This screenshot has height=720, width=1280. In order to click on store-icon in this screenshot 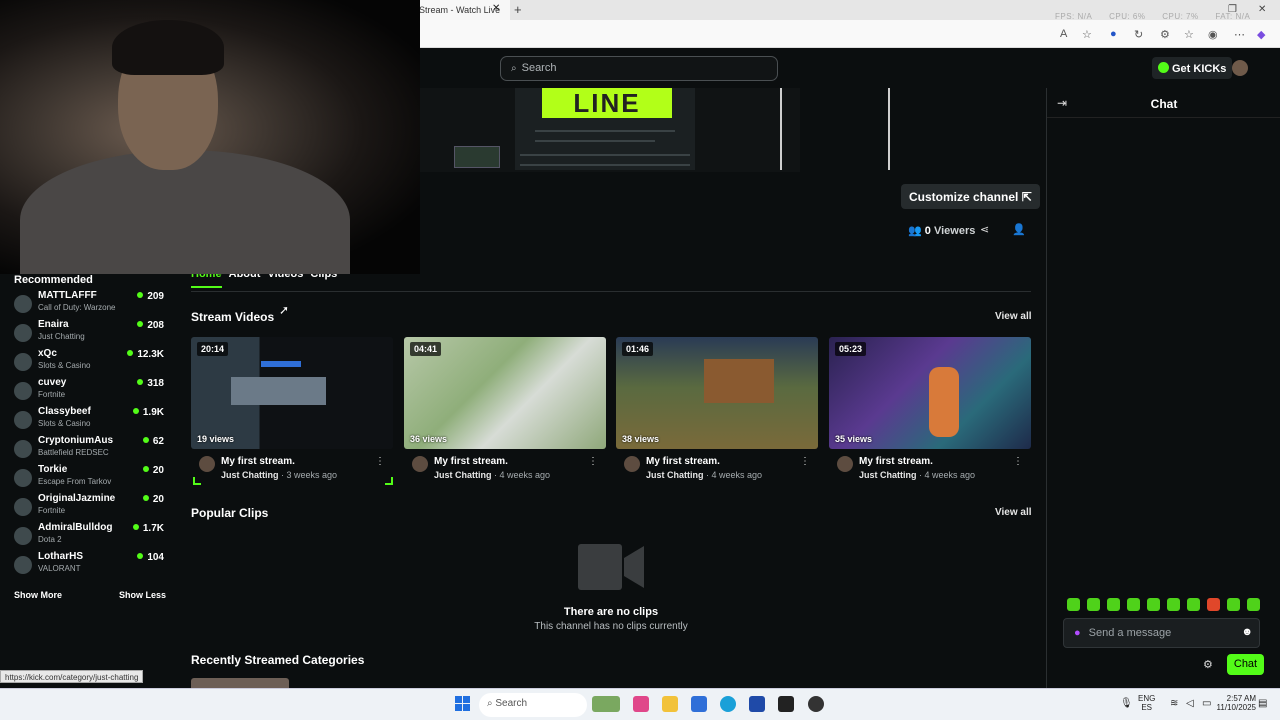, I will do `click(699, 704)`.